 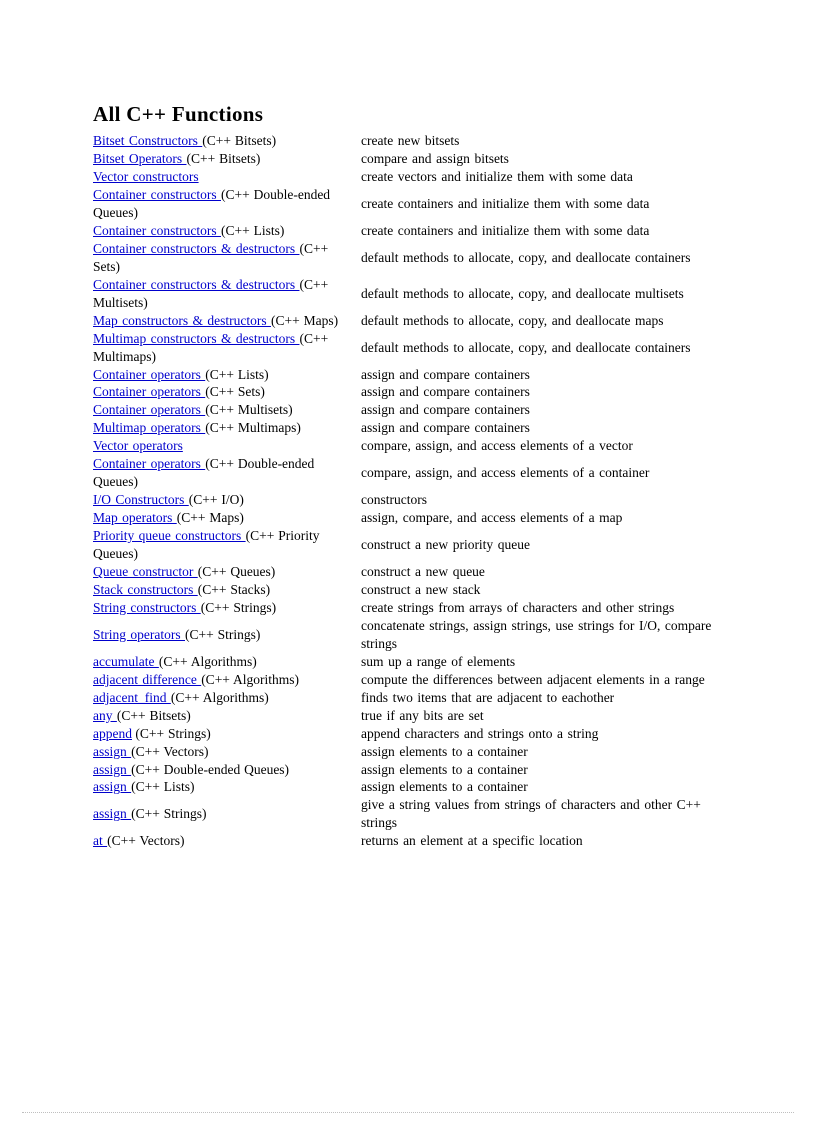 What do you see at coordinates (438, 661) in the screenshot?
I see `description-text: sum up a range of elements` at bounding box center [438, 661].